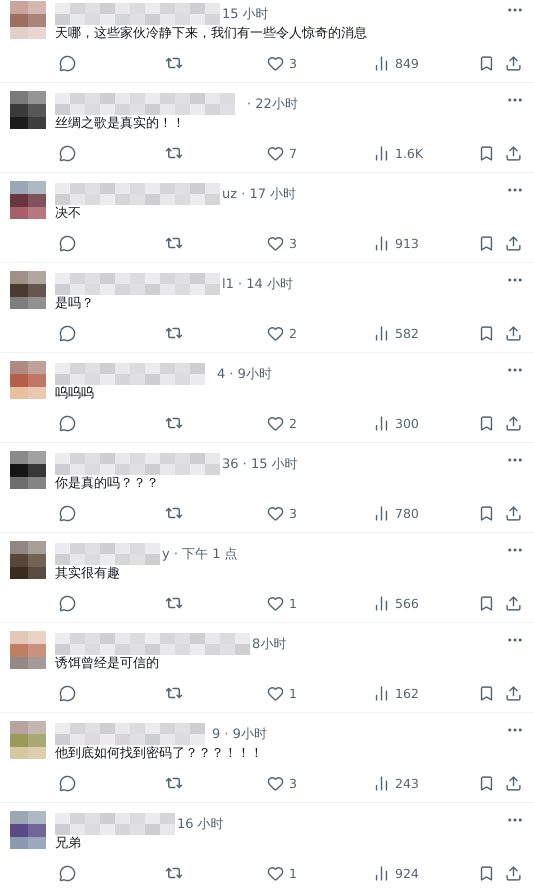 Image resolution: width=534 pixels, height=890 pixels. Describe the element at coordinates (396, 333) in the screenshot. I see `views-button: 582` at that location.